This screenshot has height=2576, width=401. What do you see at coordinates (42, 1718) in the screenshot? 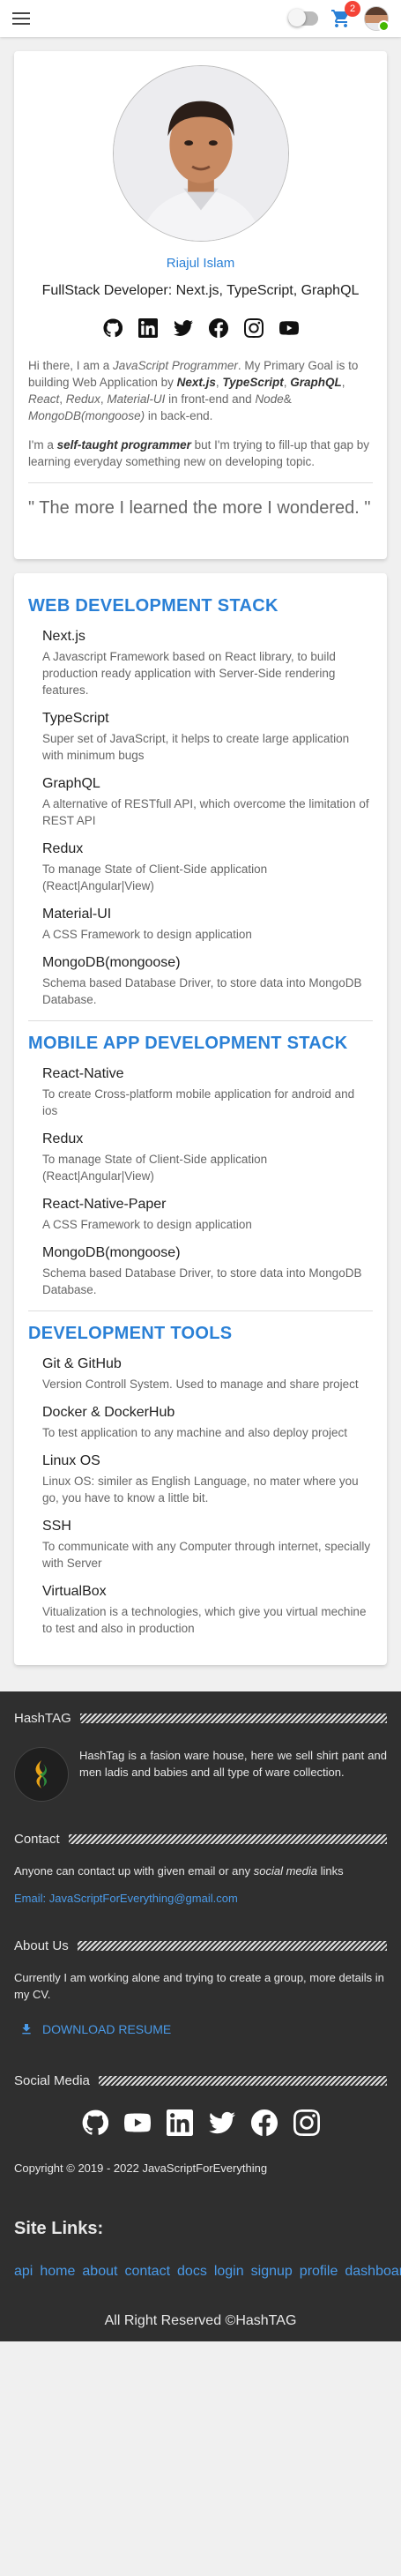
I see `footer-heading-label: HashTAG` at bounding box center [42, 1718].